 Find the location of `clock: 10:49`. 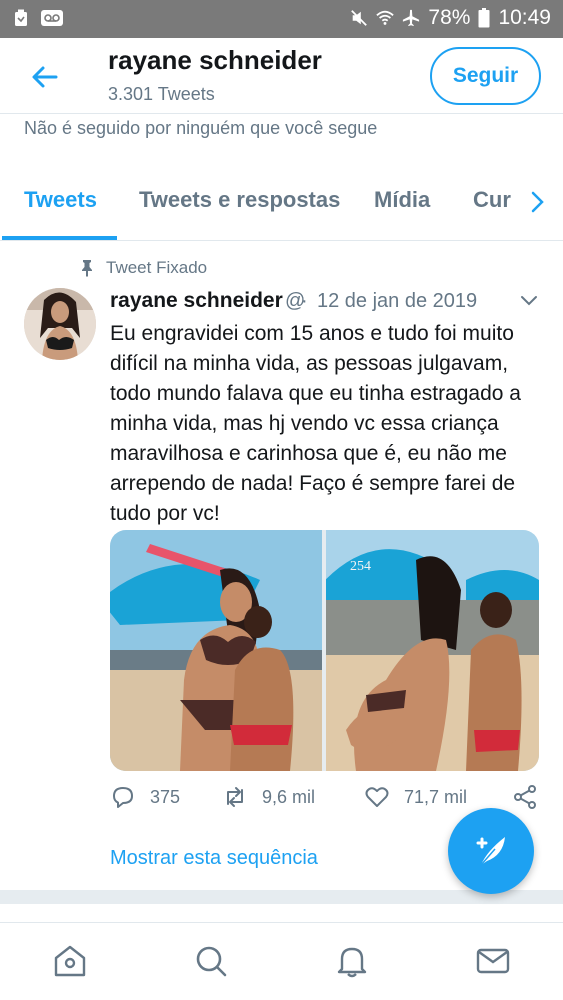

clock: 10:49 is located at coordinates (524, 17).